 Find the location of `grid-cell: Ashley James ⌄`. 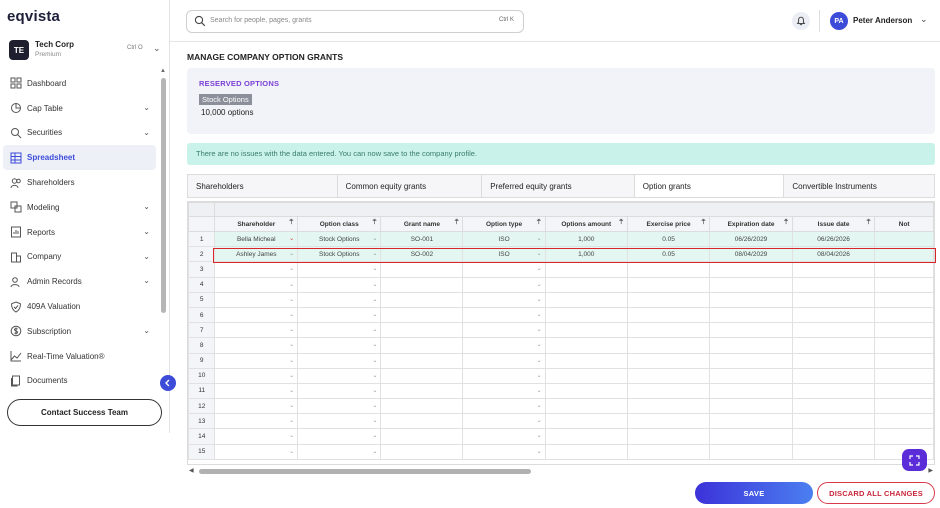

grid-cell: Ashley James ⌄ is located at coordinates (256, 254).